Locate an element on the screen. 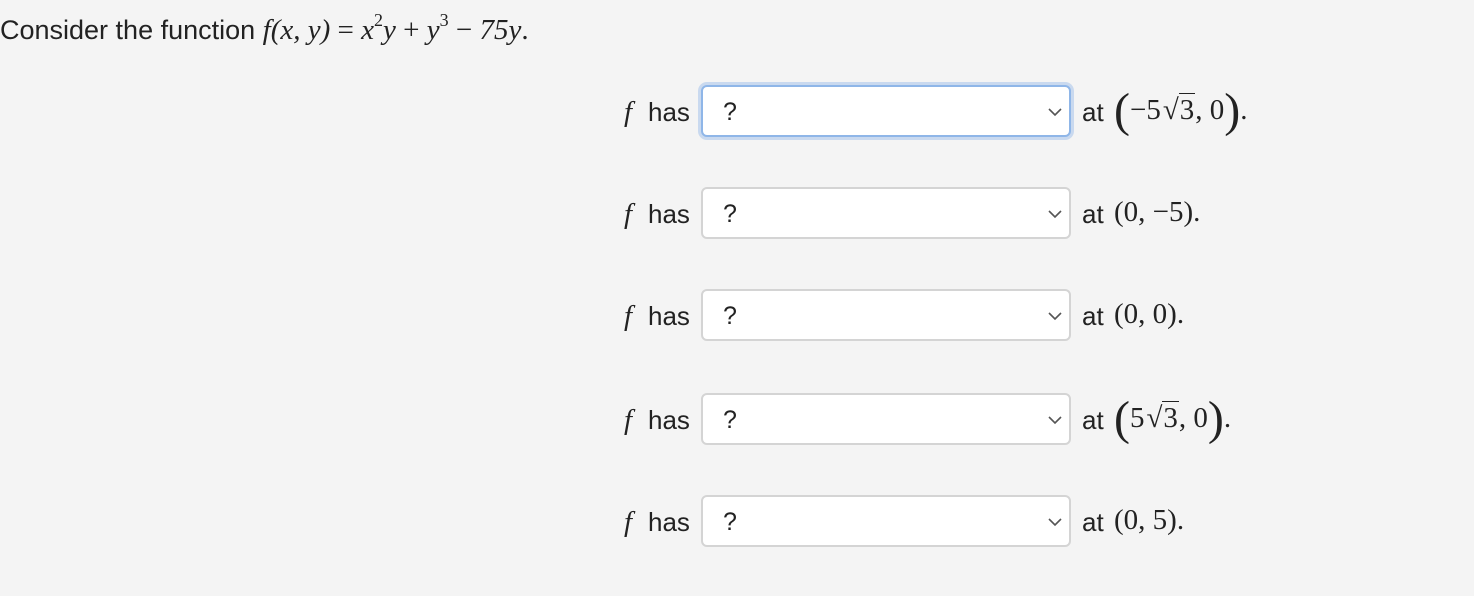 The image size is (1474, 596). equals-sign: = is located at coordinates (345, 30).